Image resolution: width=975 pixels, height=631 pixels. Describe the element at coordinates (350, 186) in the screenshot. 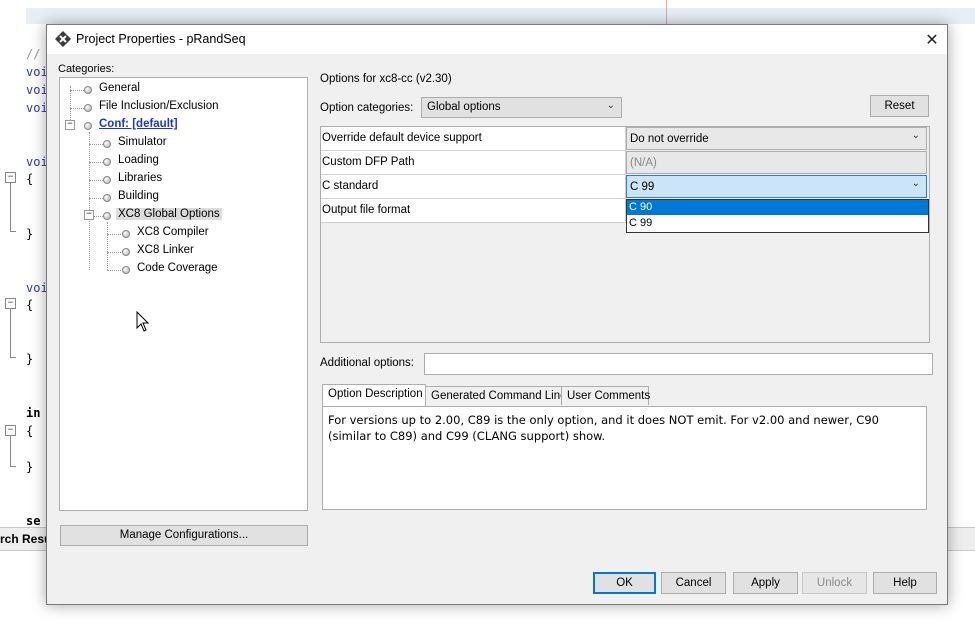

I see `property-name: C standard` at that location.